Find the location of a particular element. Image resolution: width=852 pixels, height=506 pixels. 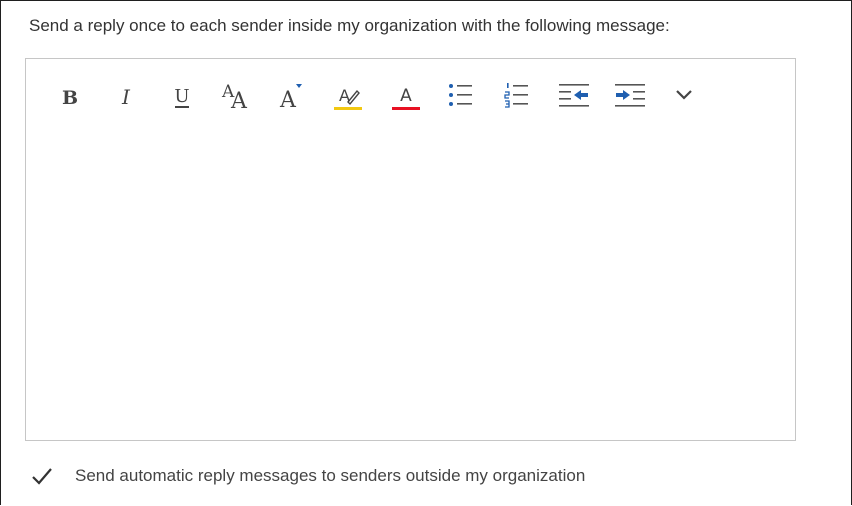

numbering-button is located at coordinates (516, 97).